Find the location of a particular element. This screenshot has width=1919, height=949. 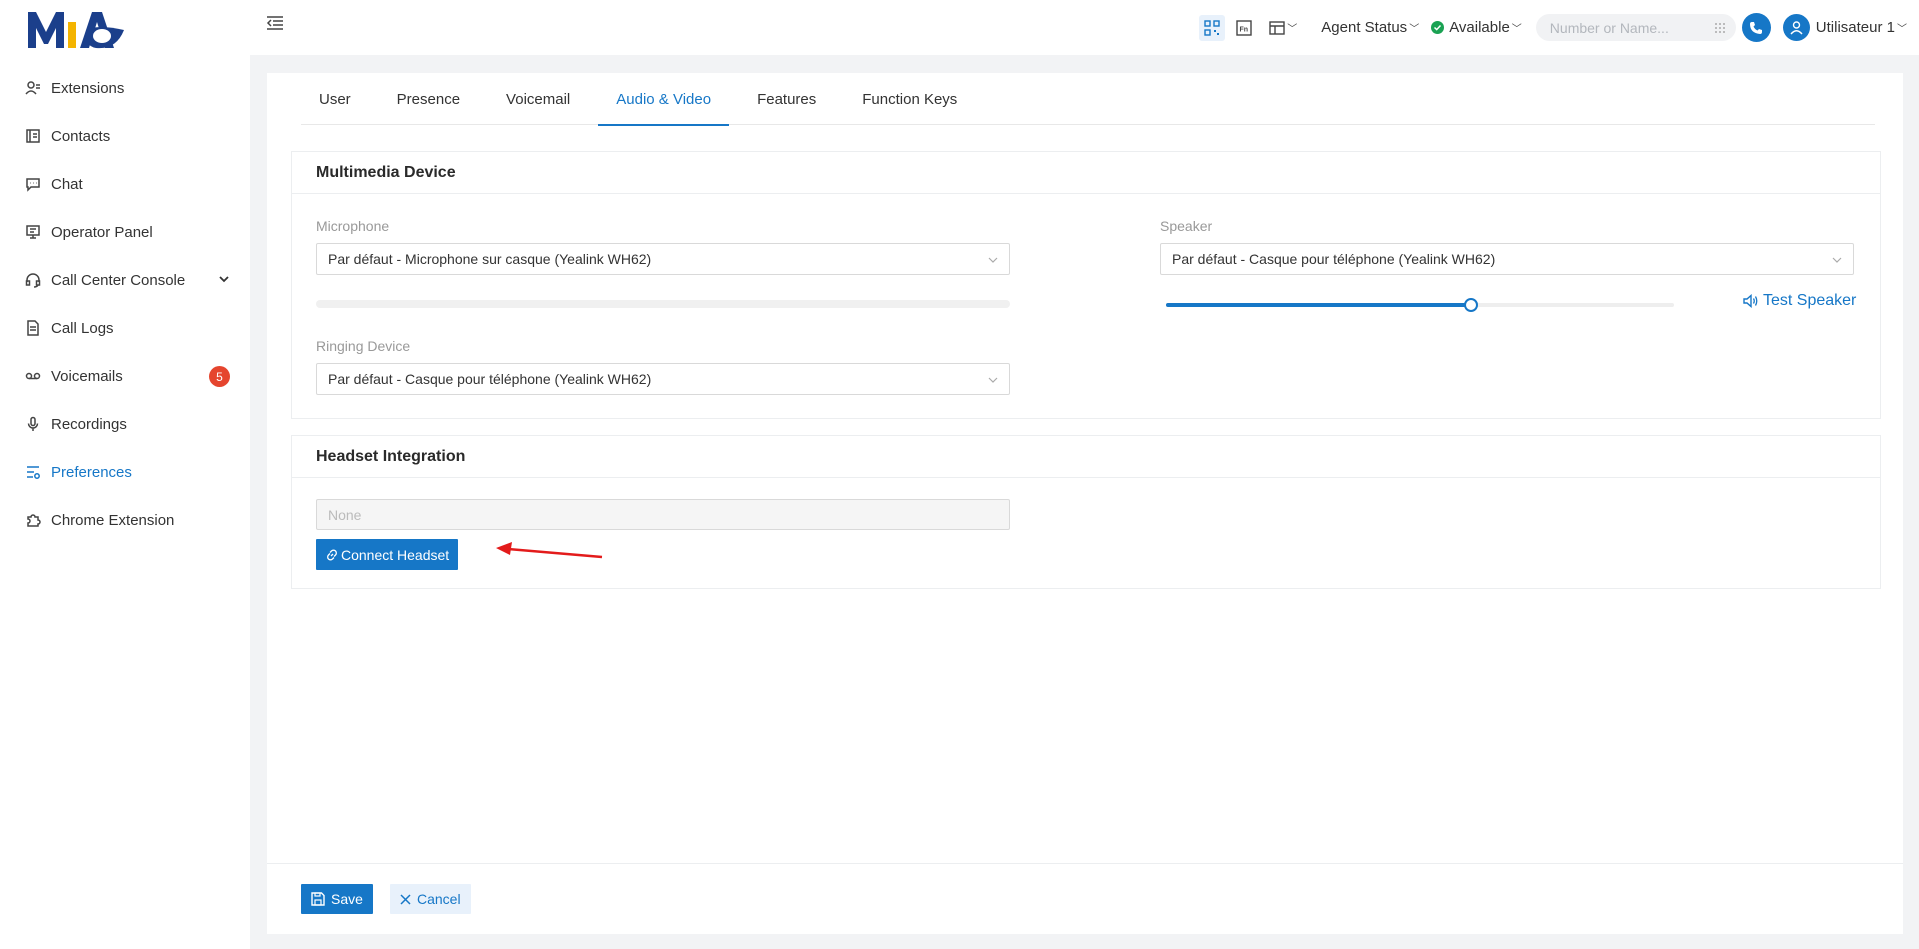

sidebar-item-call-center-console: Call Center Console is located at coordinates (125, 280).